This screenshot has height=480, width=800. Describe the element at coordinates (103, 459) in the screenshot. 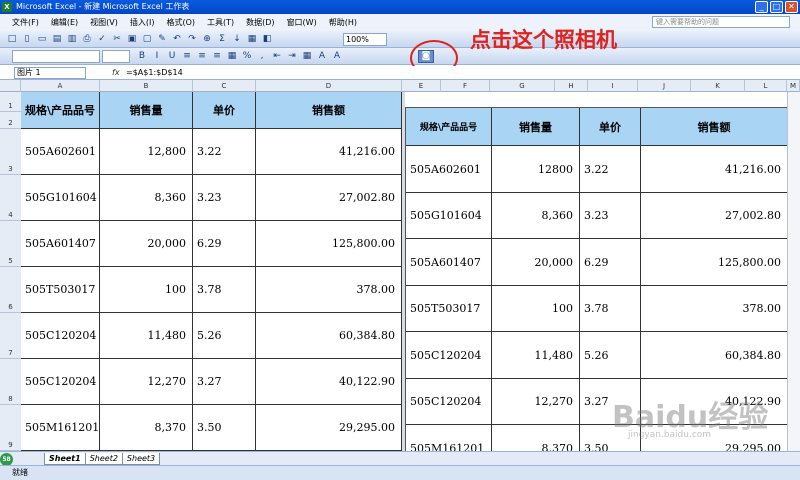

I see `sheet-tab: Sheet2` at that location.